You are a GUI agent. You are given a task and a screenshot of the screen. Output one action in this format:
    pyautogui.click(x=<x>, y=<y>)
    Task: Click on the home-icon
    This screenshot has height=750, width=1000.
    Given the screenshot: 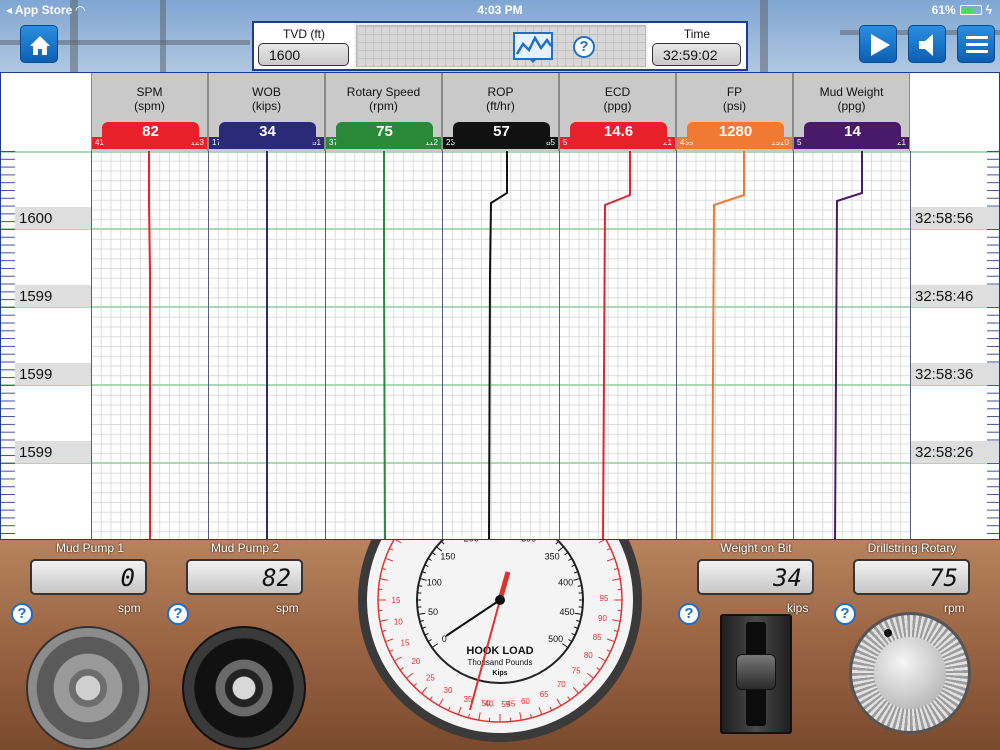 What is the action you would take?
    pyautogui.click(x=40, y=45)
    